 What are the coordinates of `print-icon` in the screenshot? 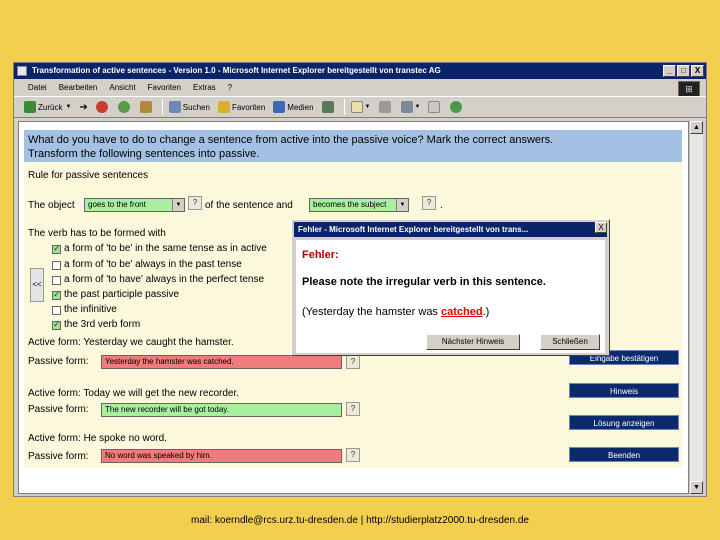 It's located at (384, 107).